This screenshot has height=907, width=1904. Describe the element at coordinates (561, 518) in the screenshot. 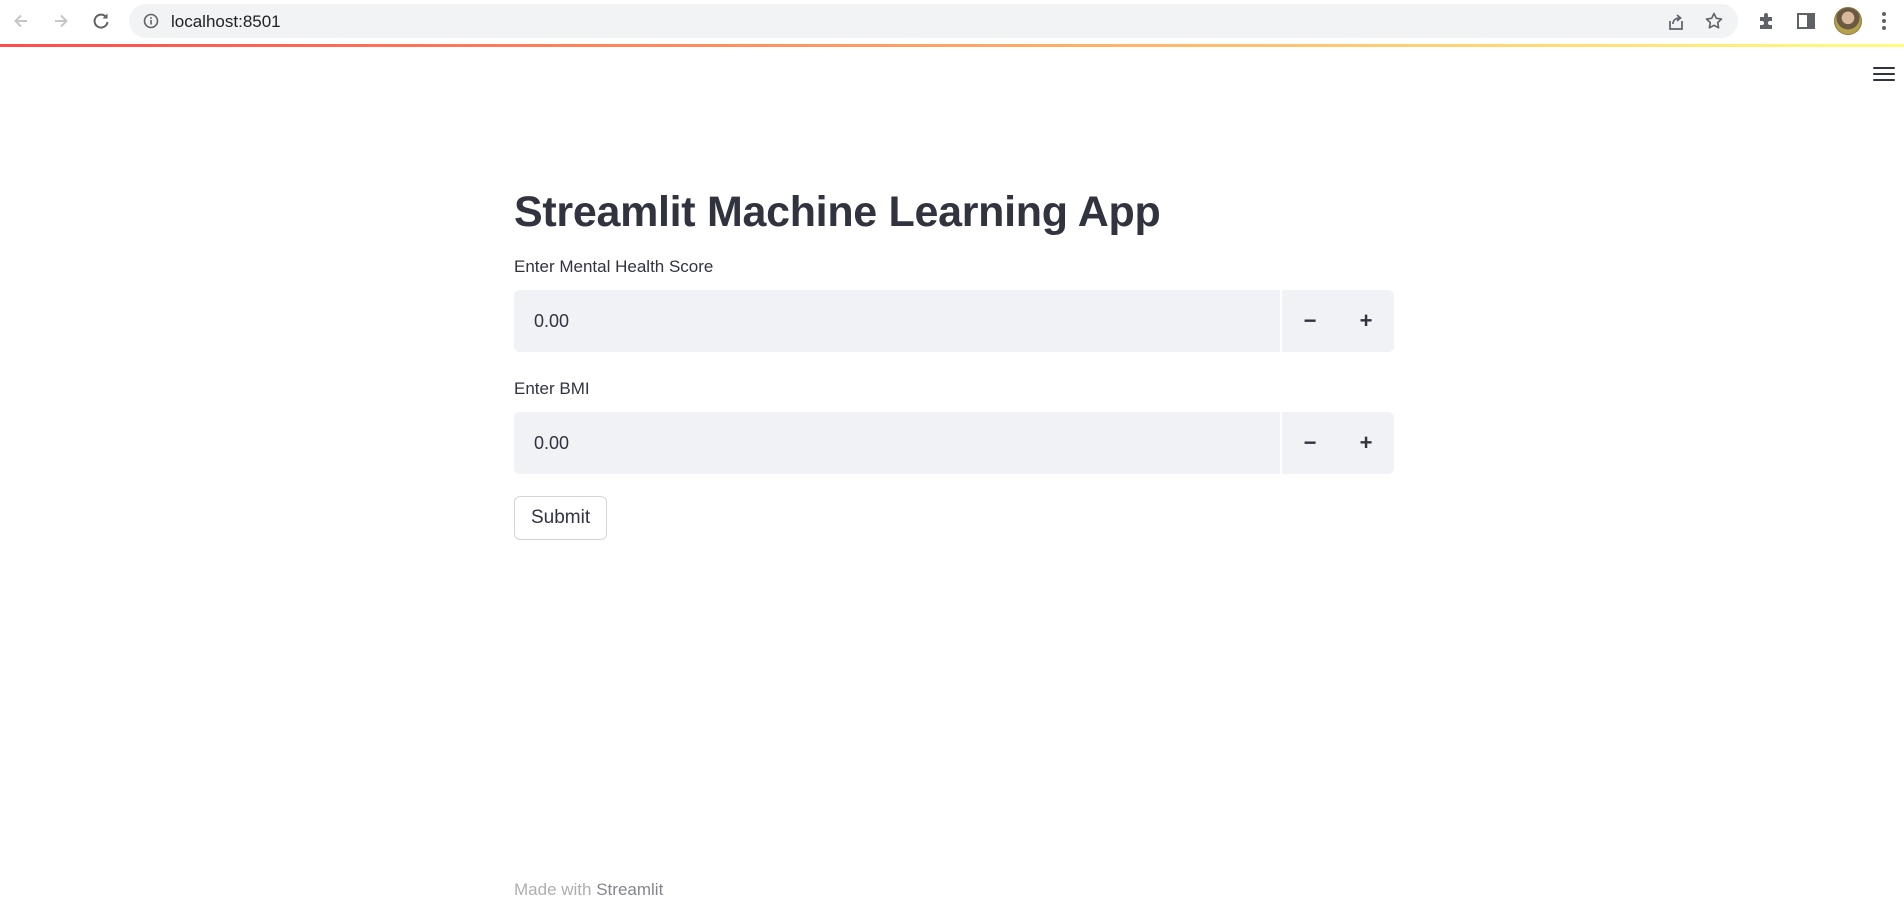

I see `submit-button: Submit` at that location.